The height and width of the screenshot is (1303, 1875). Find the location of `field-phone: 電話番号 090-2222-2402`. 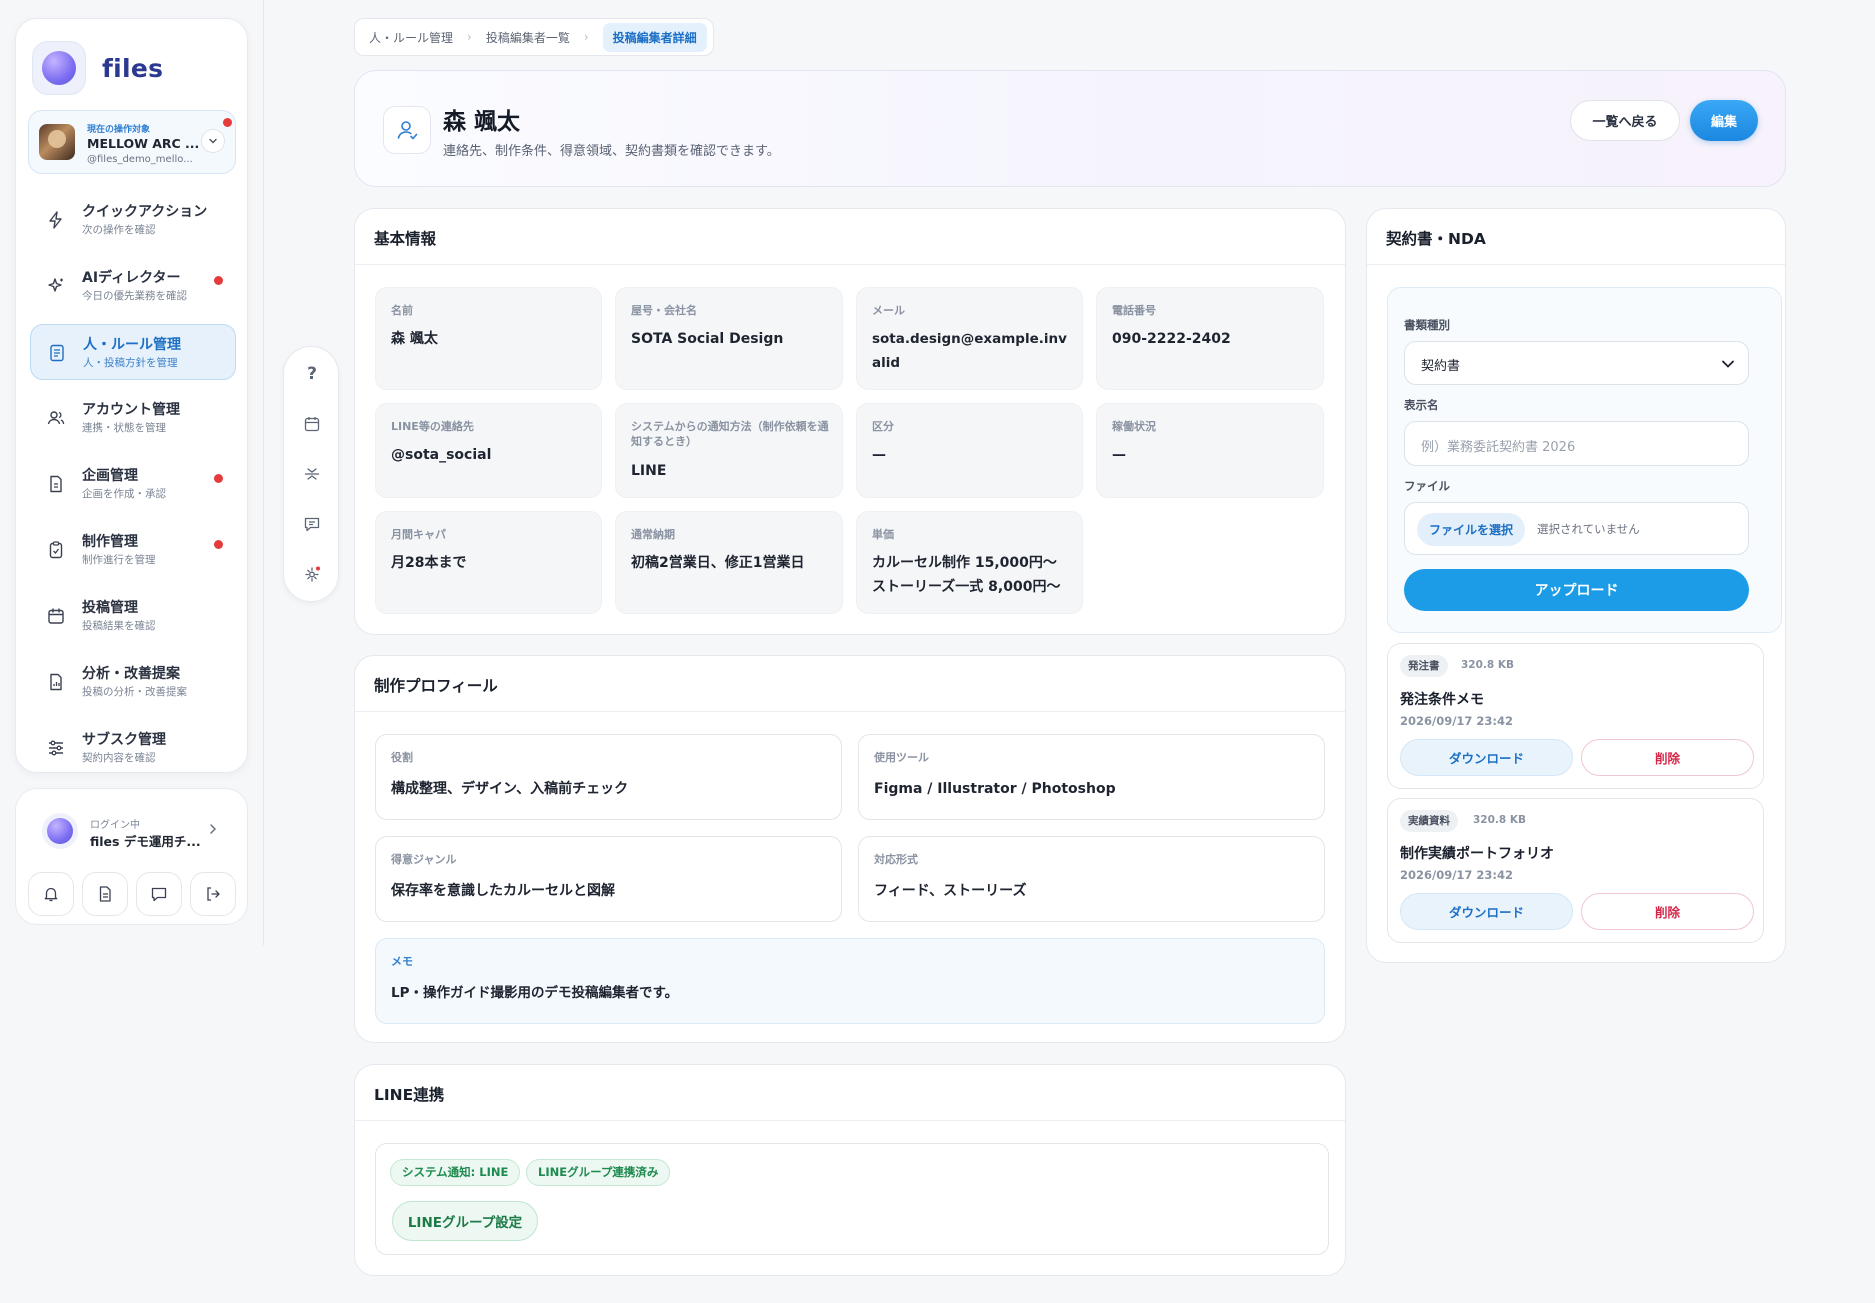

field-phone: 電話番号 090-2222-2402 is located at coordinates (1210, 338).